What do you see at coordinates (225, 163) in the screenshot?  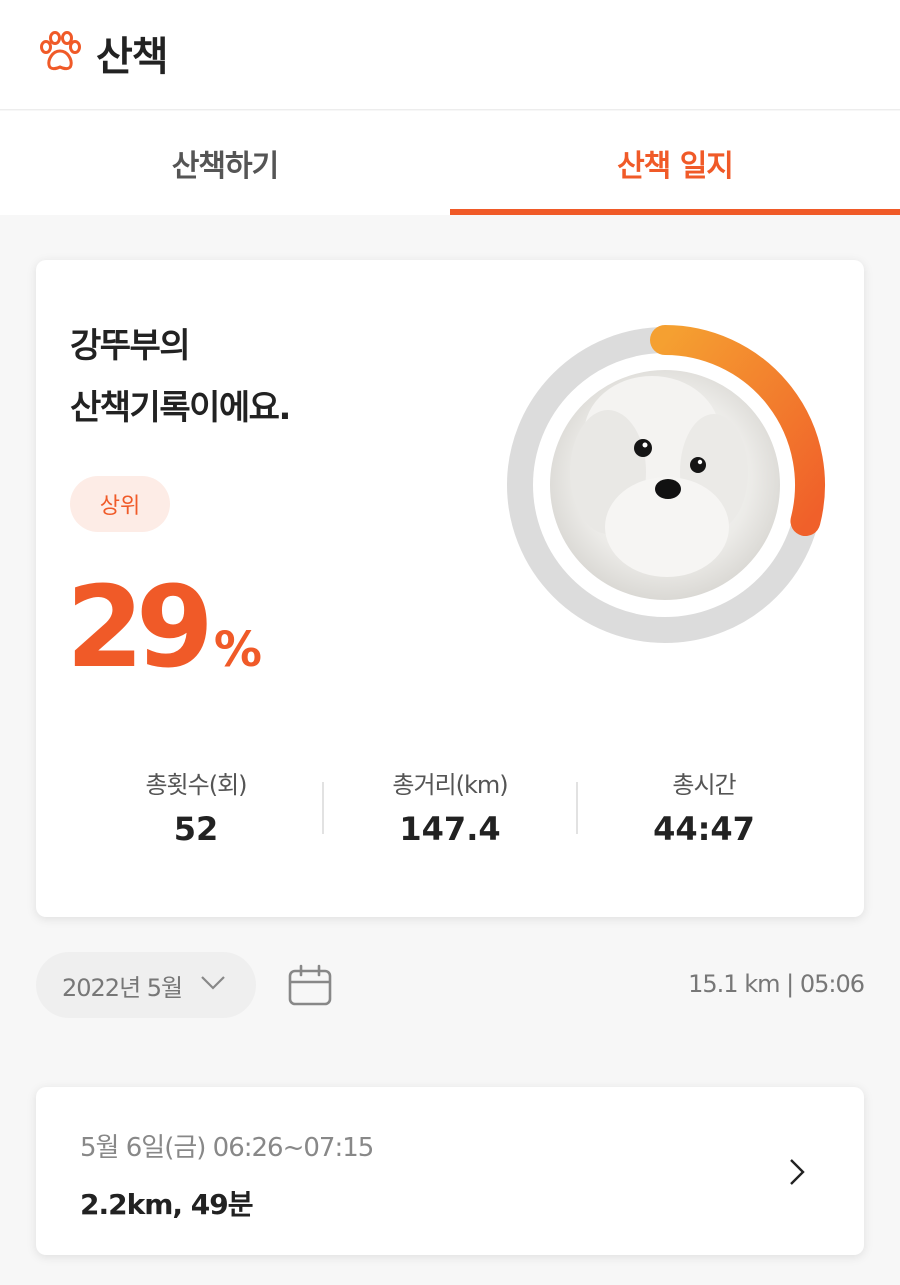 I see `tab-walk: 산책하기` at bounding box center [225, 163].